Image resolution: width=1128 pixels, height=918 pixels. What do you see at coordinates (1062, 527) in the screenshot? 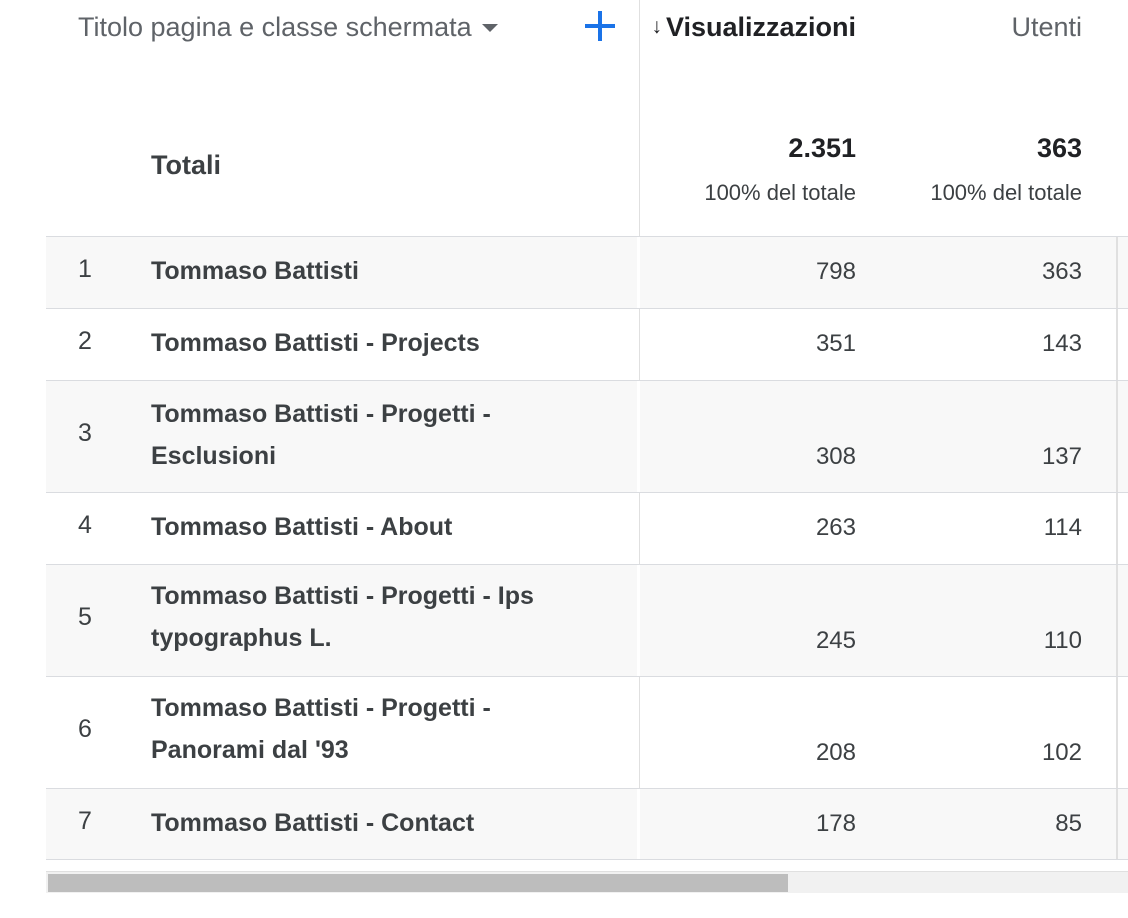
I see `row-users: 114` at bounding box center [1062, 527].